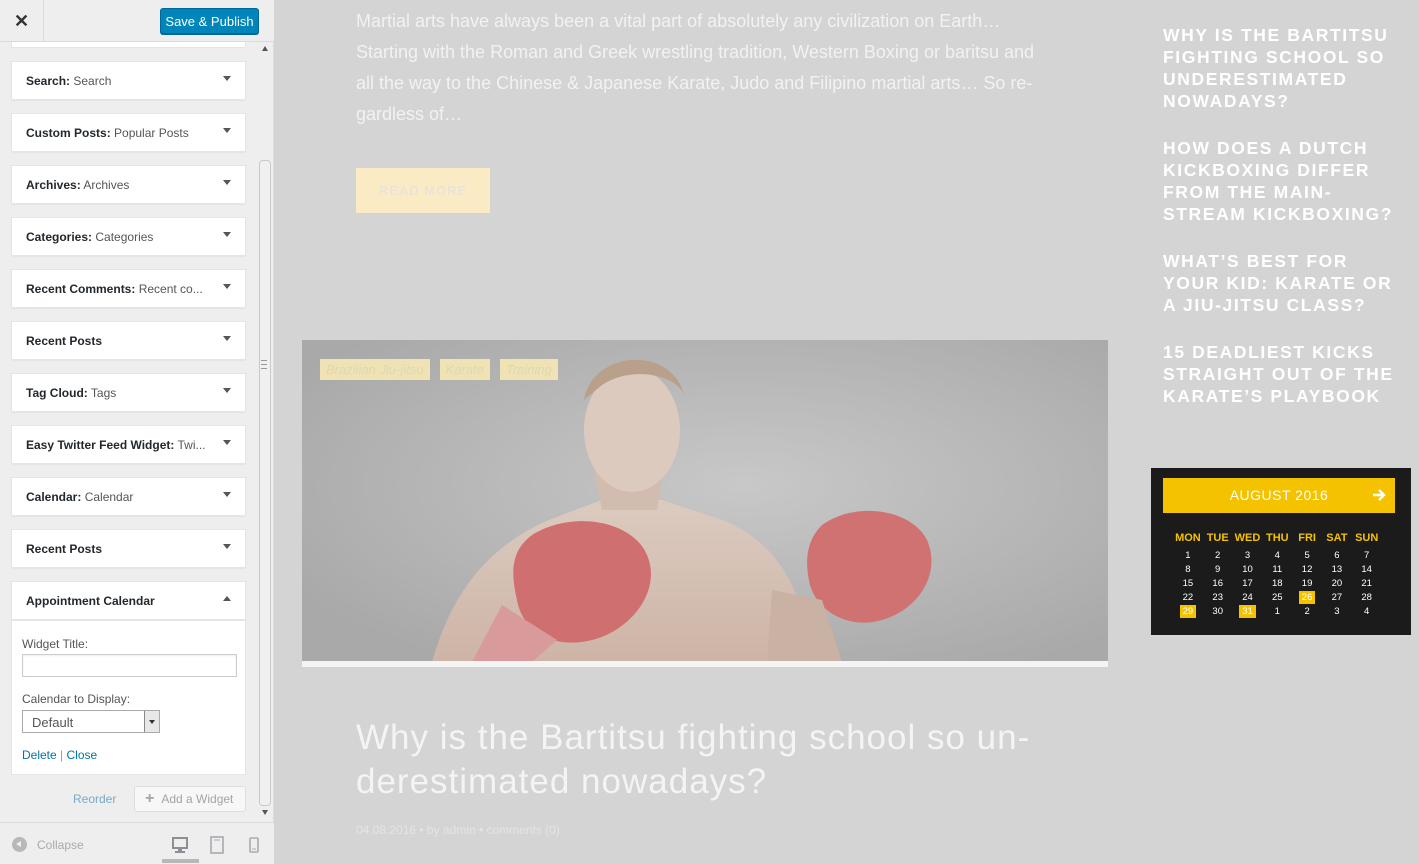  I want to click on tablet-icon, so click(217, 845).